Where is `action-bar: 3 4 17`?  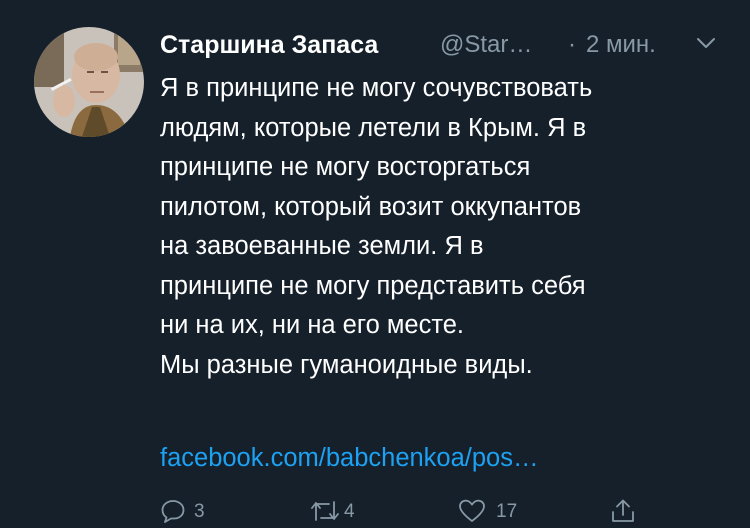 action-bar: 3 4 17 is located at coordinates (440, 511).